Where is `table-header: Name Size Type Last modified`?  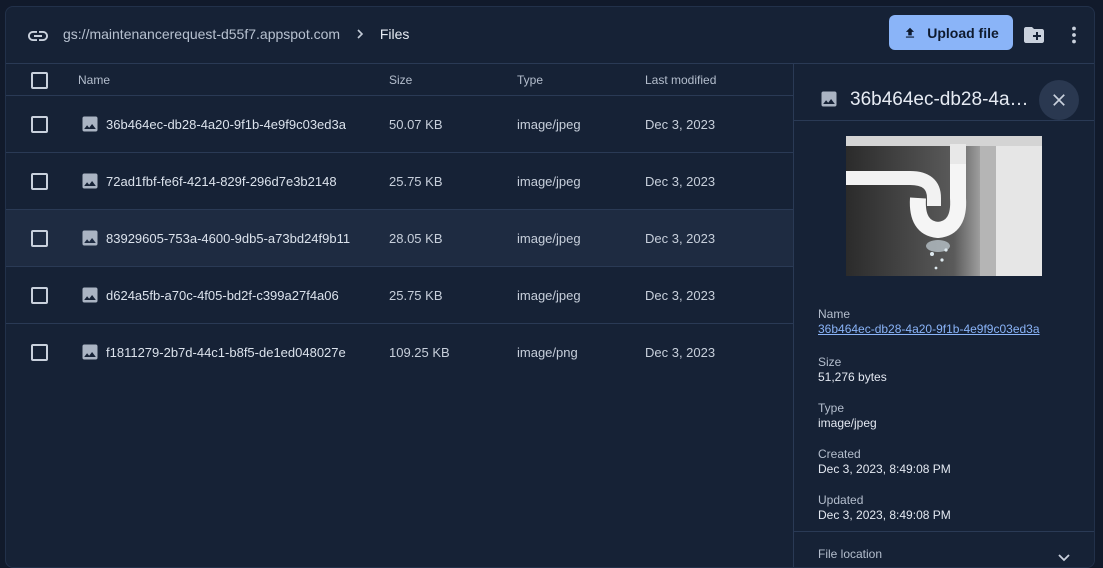
table-header: Name Size Type Last modified is located at coordinates (399, 80).